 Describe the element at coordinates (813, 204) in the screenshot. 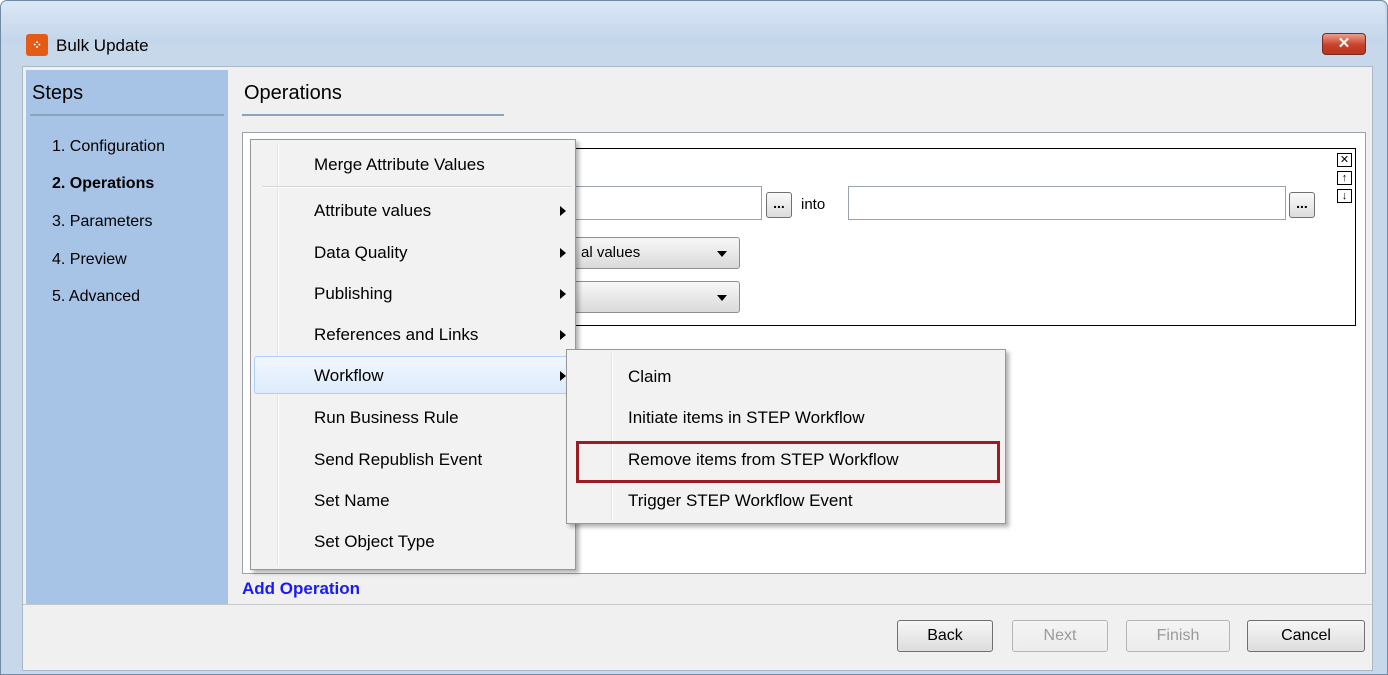

I see `into-label: into` at that location.